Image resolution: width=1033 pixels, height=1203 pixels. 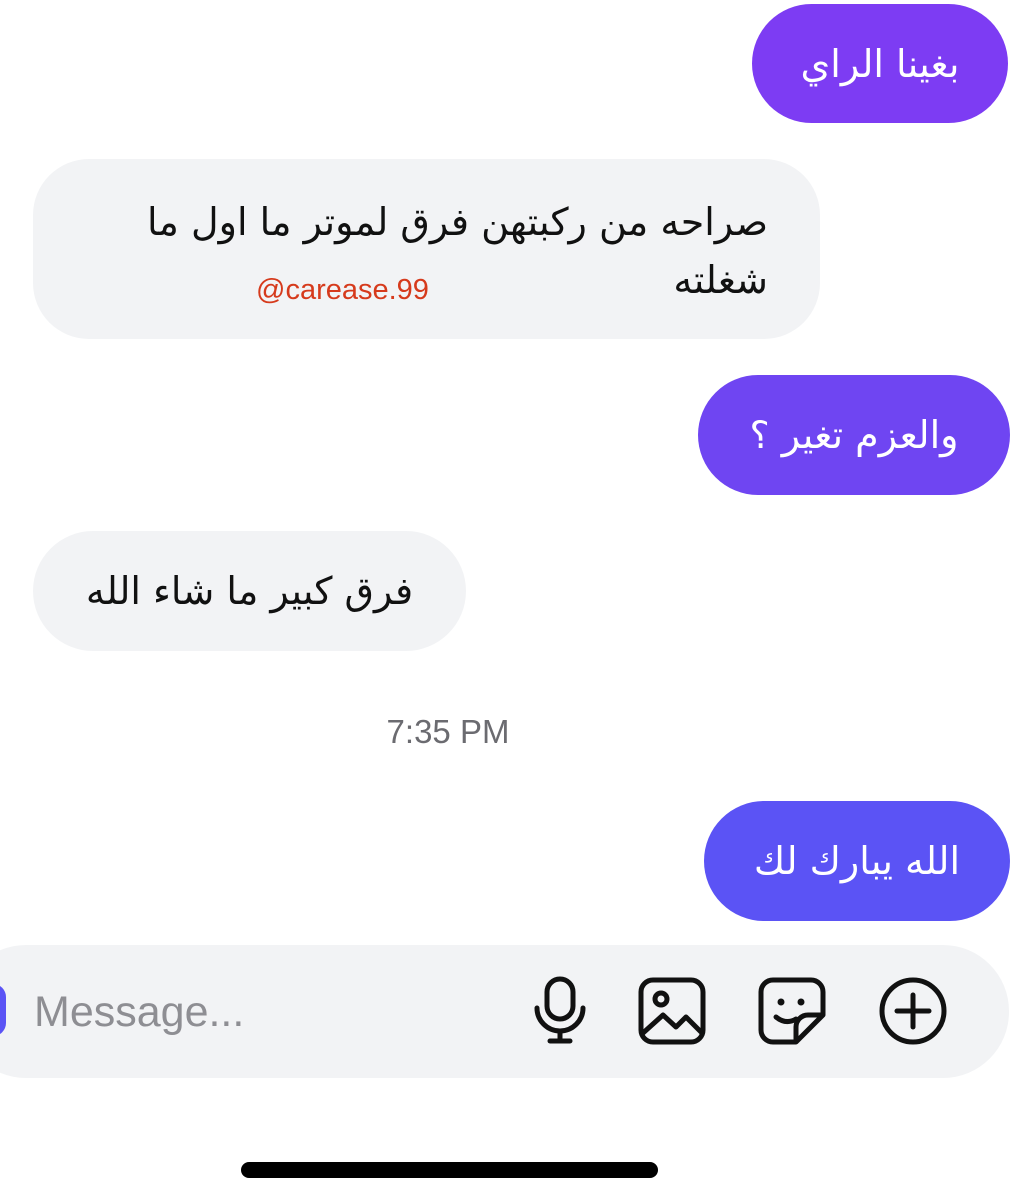 I want to click on watermark-handle: @carease.99, so click(x=342, y=290).